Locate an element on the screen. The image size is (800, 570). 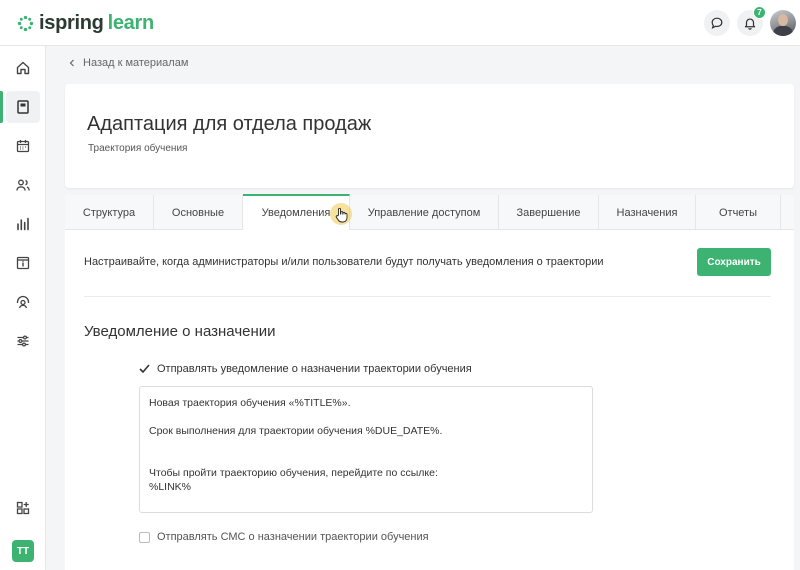
sidebar-item-reports is located at coordinates (23, 224).